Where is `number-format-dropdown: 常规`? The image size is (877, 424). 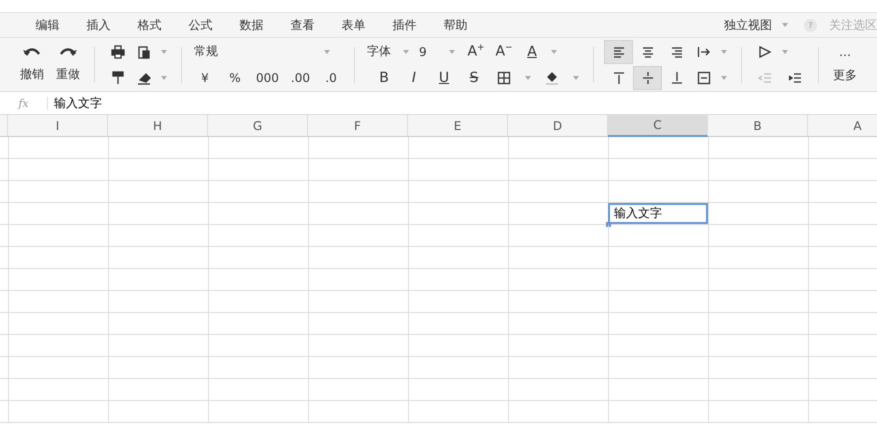 number-format-dropdown: 常规 is located at coordinates (264, 52).